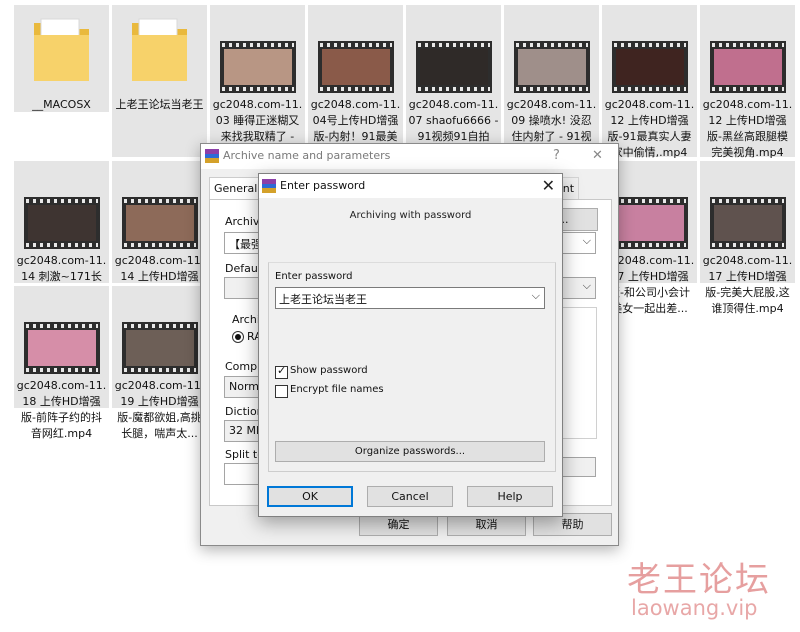  Describe the element at coordinates (410, 298) in the screenshot. I see `password-input: 上老王论坛当老王 ⌵` at that location.